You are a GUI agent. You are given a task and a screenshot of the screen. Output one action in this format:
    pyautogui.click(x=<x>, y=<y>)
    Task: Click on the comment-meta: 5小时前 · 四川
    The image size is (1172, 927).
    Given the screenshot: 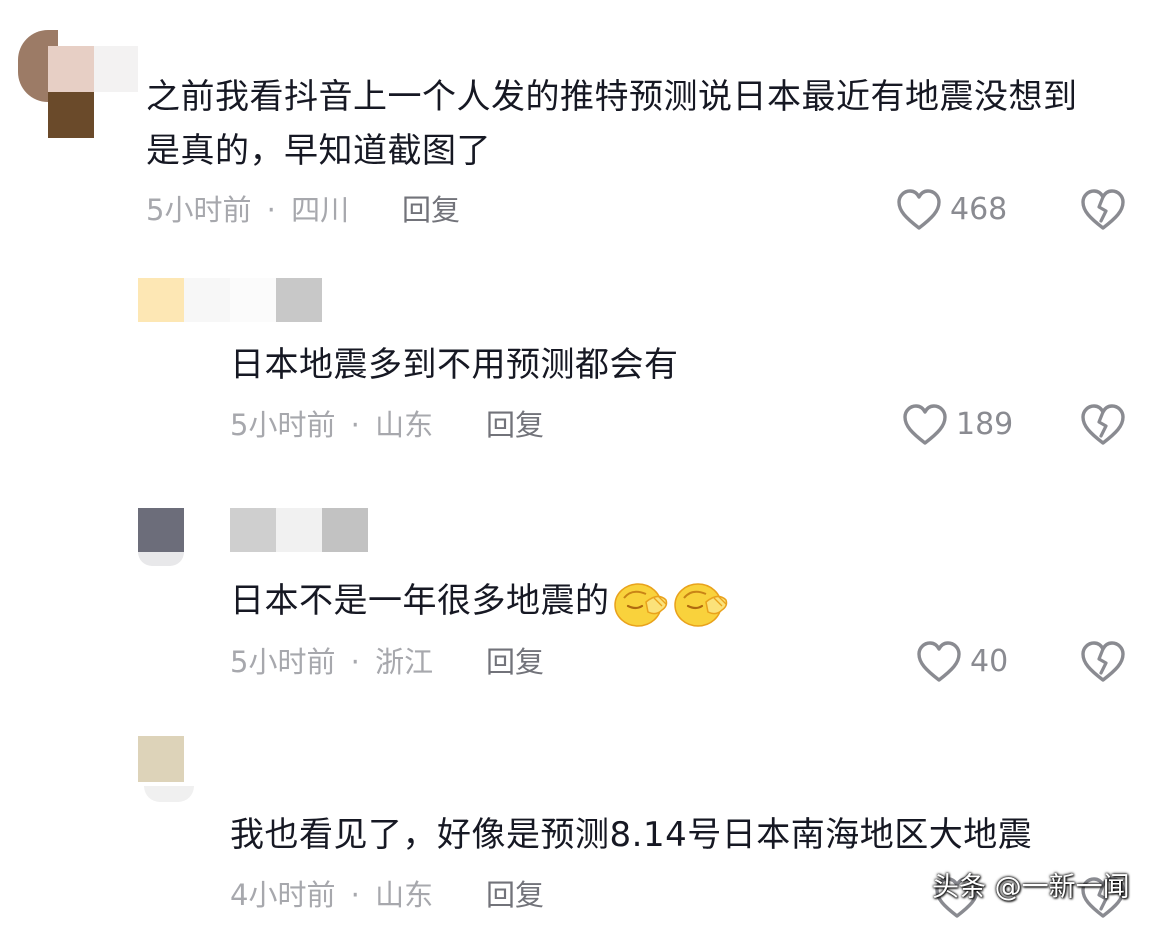 What is the action you would take?
    pyautogui.click(x=247, y=210)
    